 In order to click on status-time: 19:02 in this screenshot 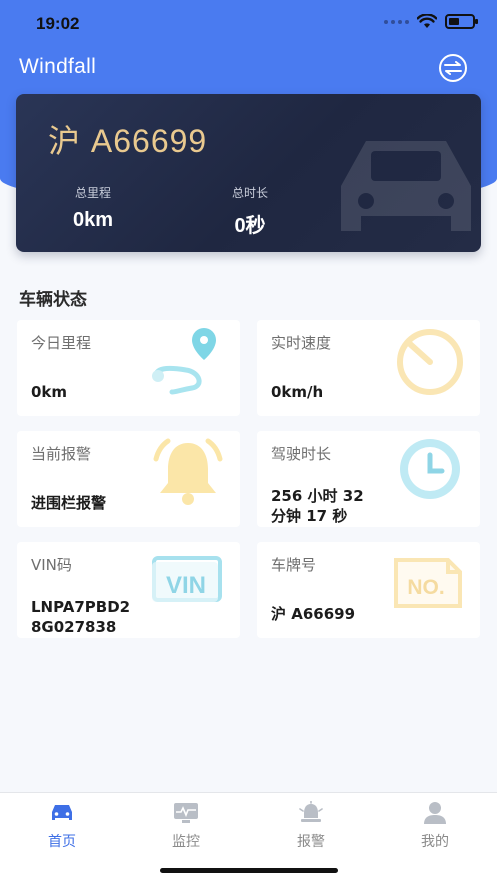, I will do `click(58, 23)`.